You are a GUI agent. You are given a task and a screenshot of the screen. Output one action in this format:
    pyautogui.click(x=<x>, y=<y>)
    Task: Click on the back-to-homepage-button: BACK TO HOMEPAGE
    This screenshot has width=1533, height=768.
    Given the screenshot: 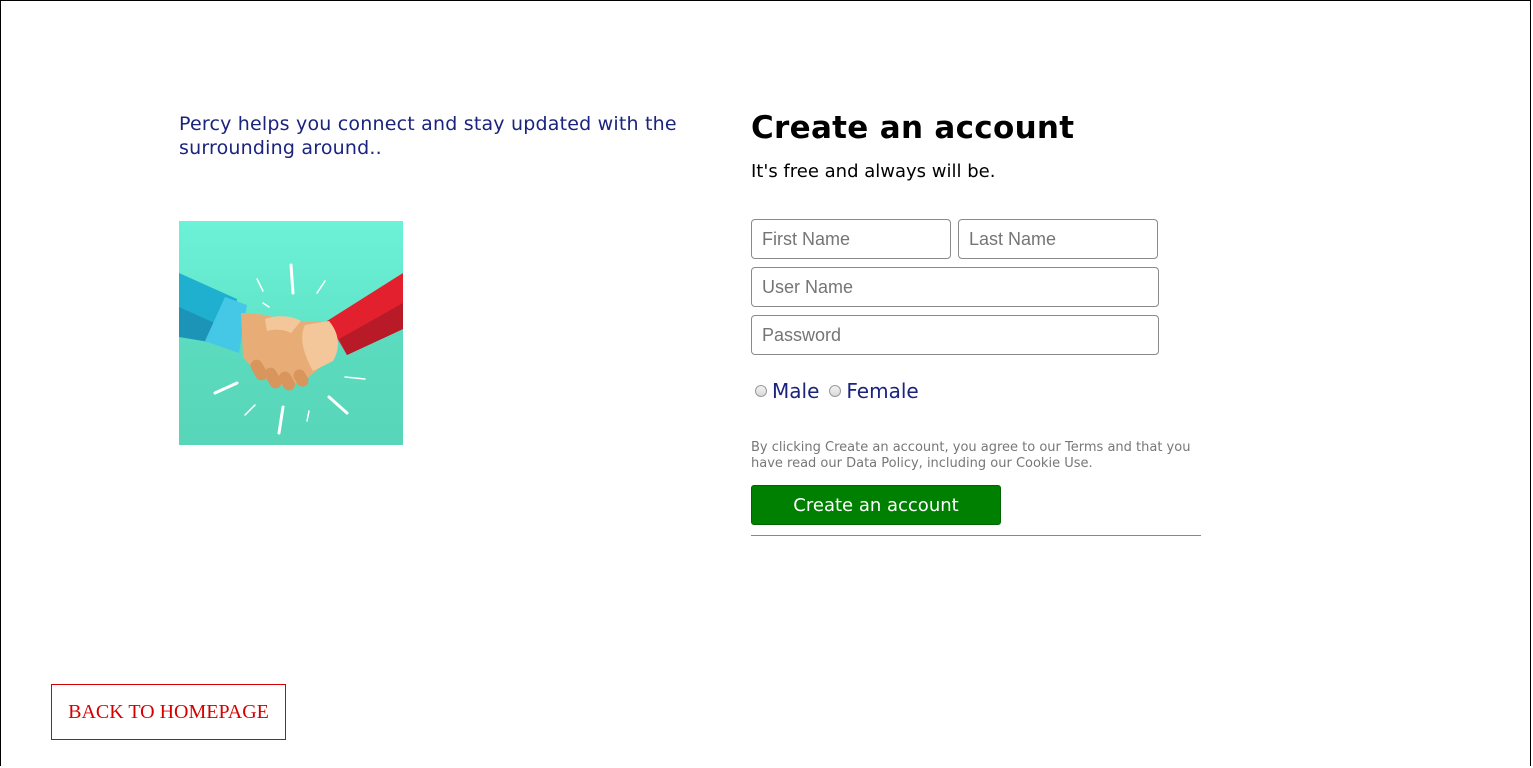 What is the action you would take?
    pyautogui.click(x=168, y=712)
    